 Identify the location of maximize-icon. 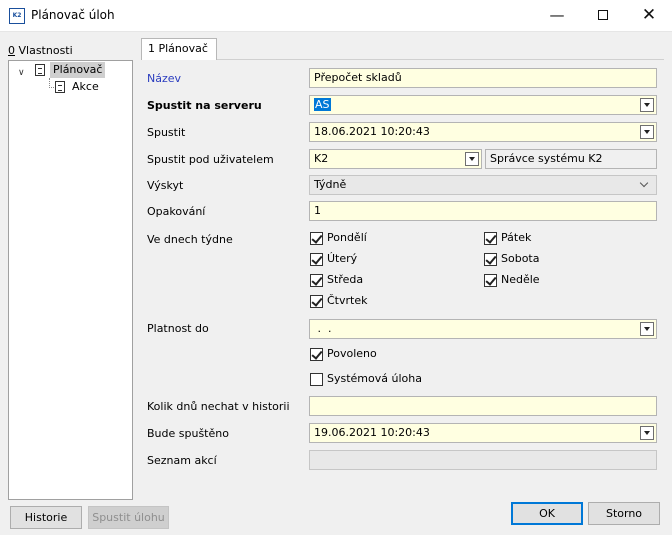
(603, 14).